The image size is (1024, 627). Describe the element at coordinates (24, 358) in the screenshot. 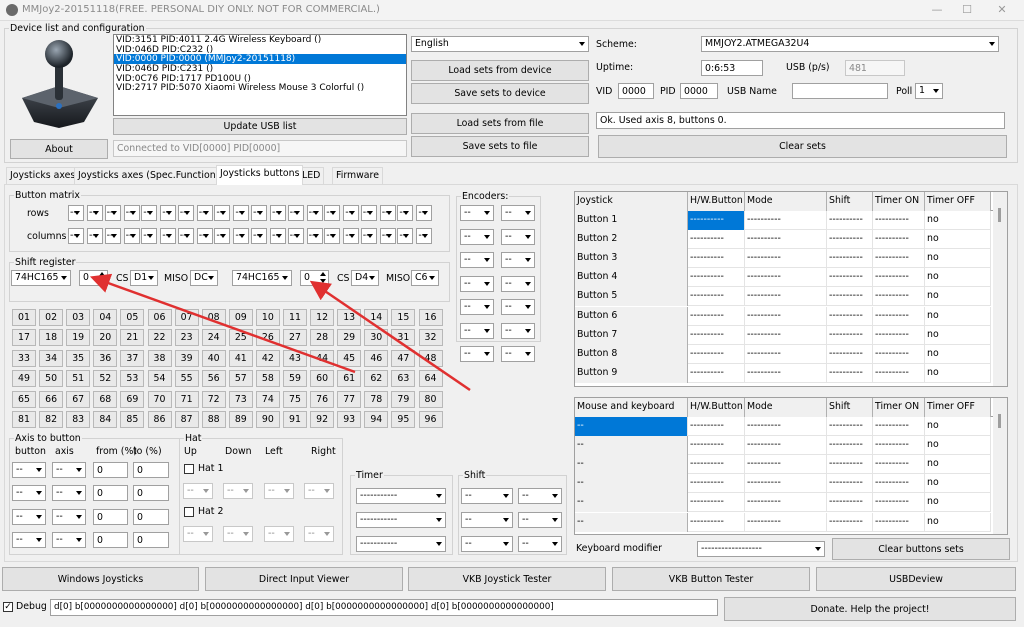

I see `button-number-cell: 33` at that location.